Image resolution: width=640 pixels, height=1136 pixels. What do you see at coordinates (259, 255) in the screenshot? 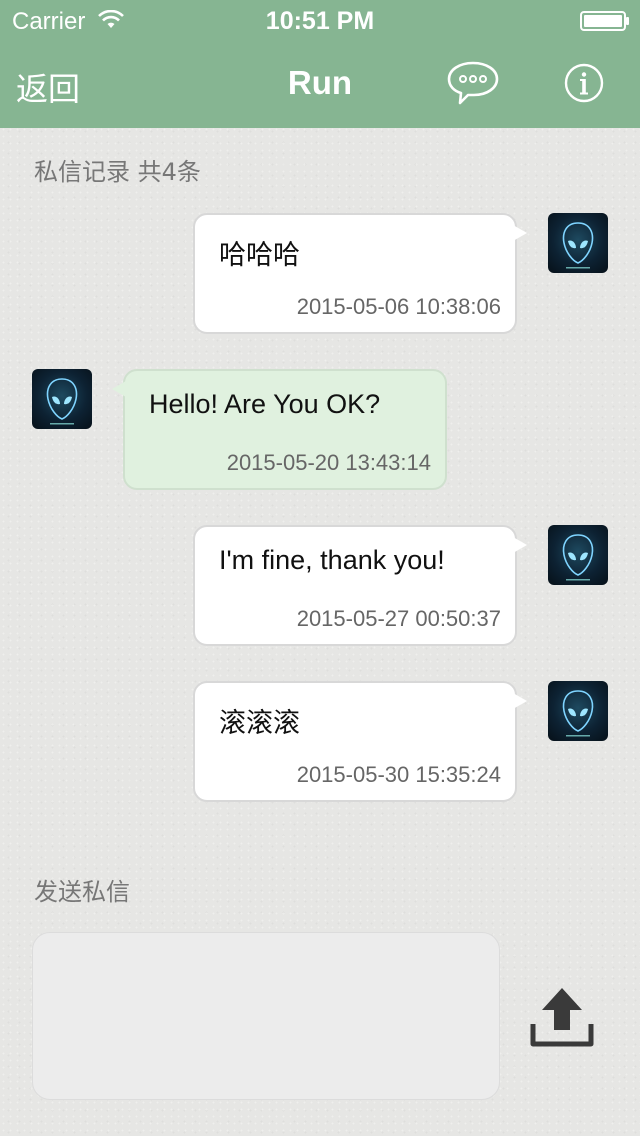
I see `message-text: 哈哈哈` at bounding box center [259, 255].